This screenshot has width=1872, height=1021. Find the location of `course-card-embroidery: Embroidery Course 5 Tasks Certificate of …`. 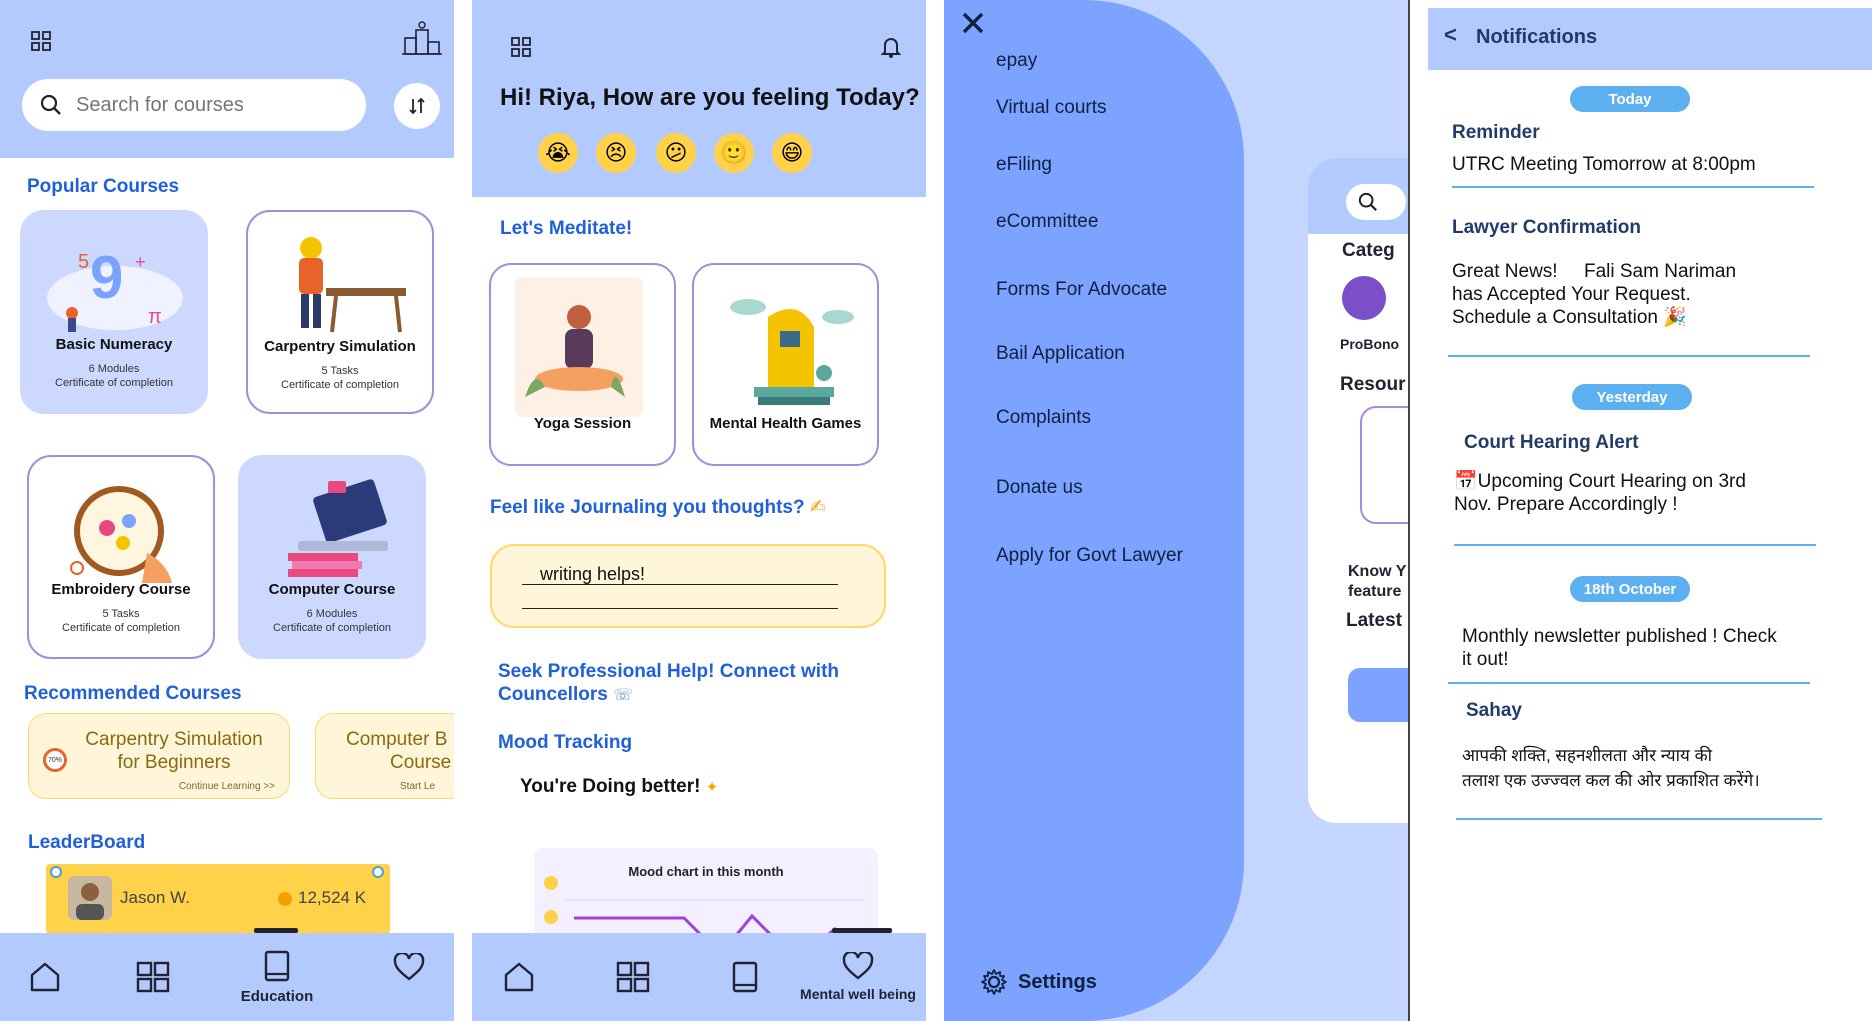

course-card-embroidery: Embroidery Course 5 Tasks Certificate of … is located at coordinates (121, 557).